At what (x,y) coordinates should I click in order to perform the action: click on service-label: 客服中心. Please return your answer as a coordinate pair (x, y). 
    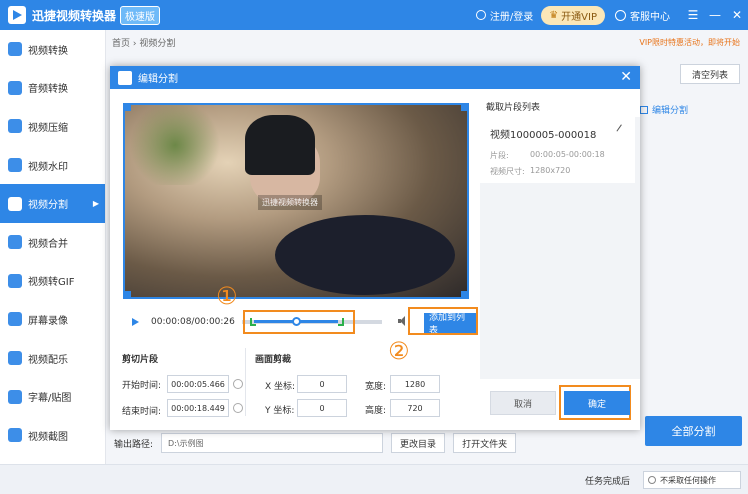
    Looking at the image, I should click on (650, 17).